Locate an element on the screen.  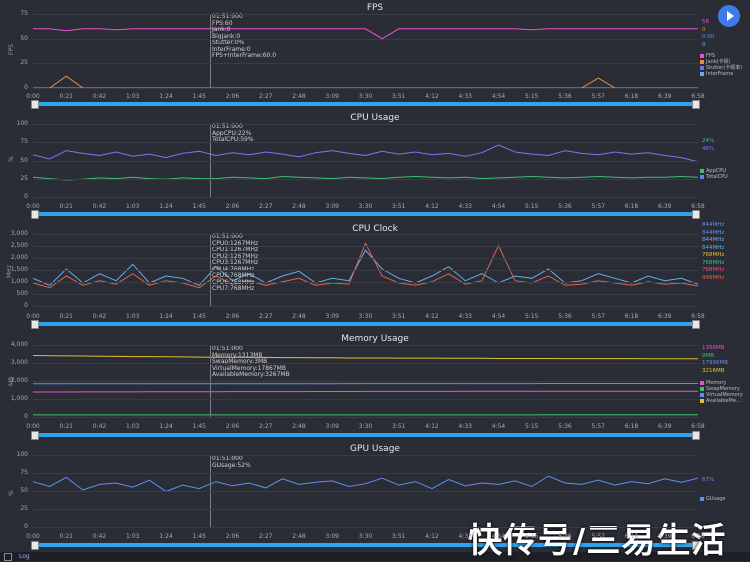
cpu-usage-range-slider is located at coordinates (365, 214).